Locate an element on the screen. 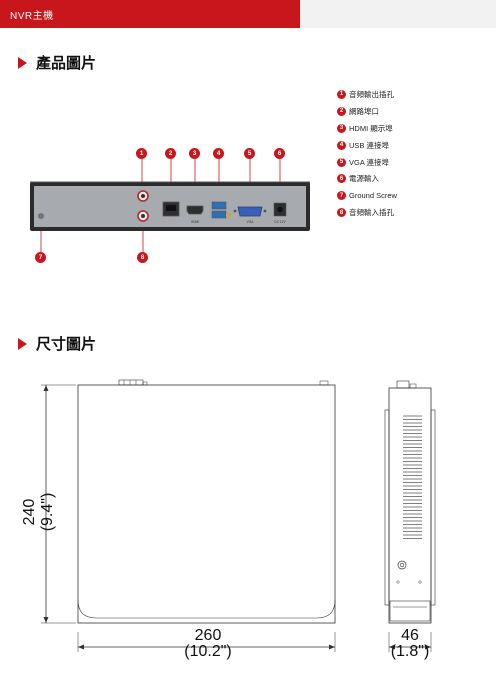 The height and width of the screenshot is (677, 496). section-title-text: 尺寸圖片 is located at coordinates (66, 344).